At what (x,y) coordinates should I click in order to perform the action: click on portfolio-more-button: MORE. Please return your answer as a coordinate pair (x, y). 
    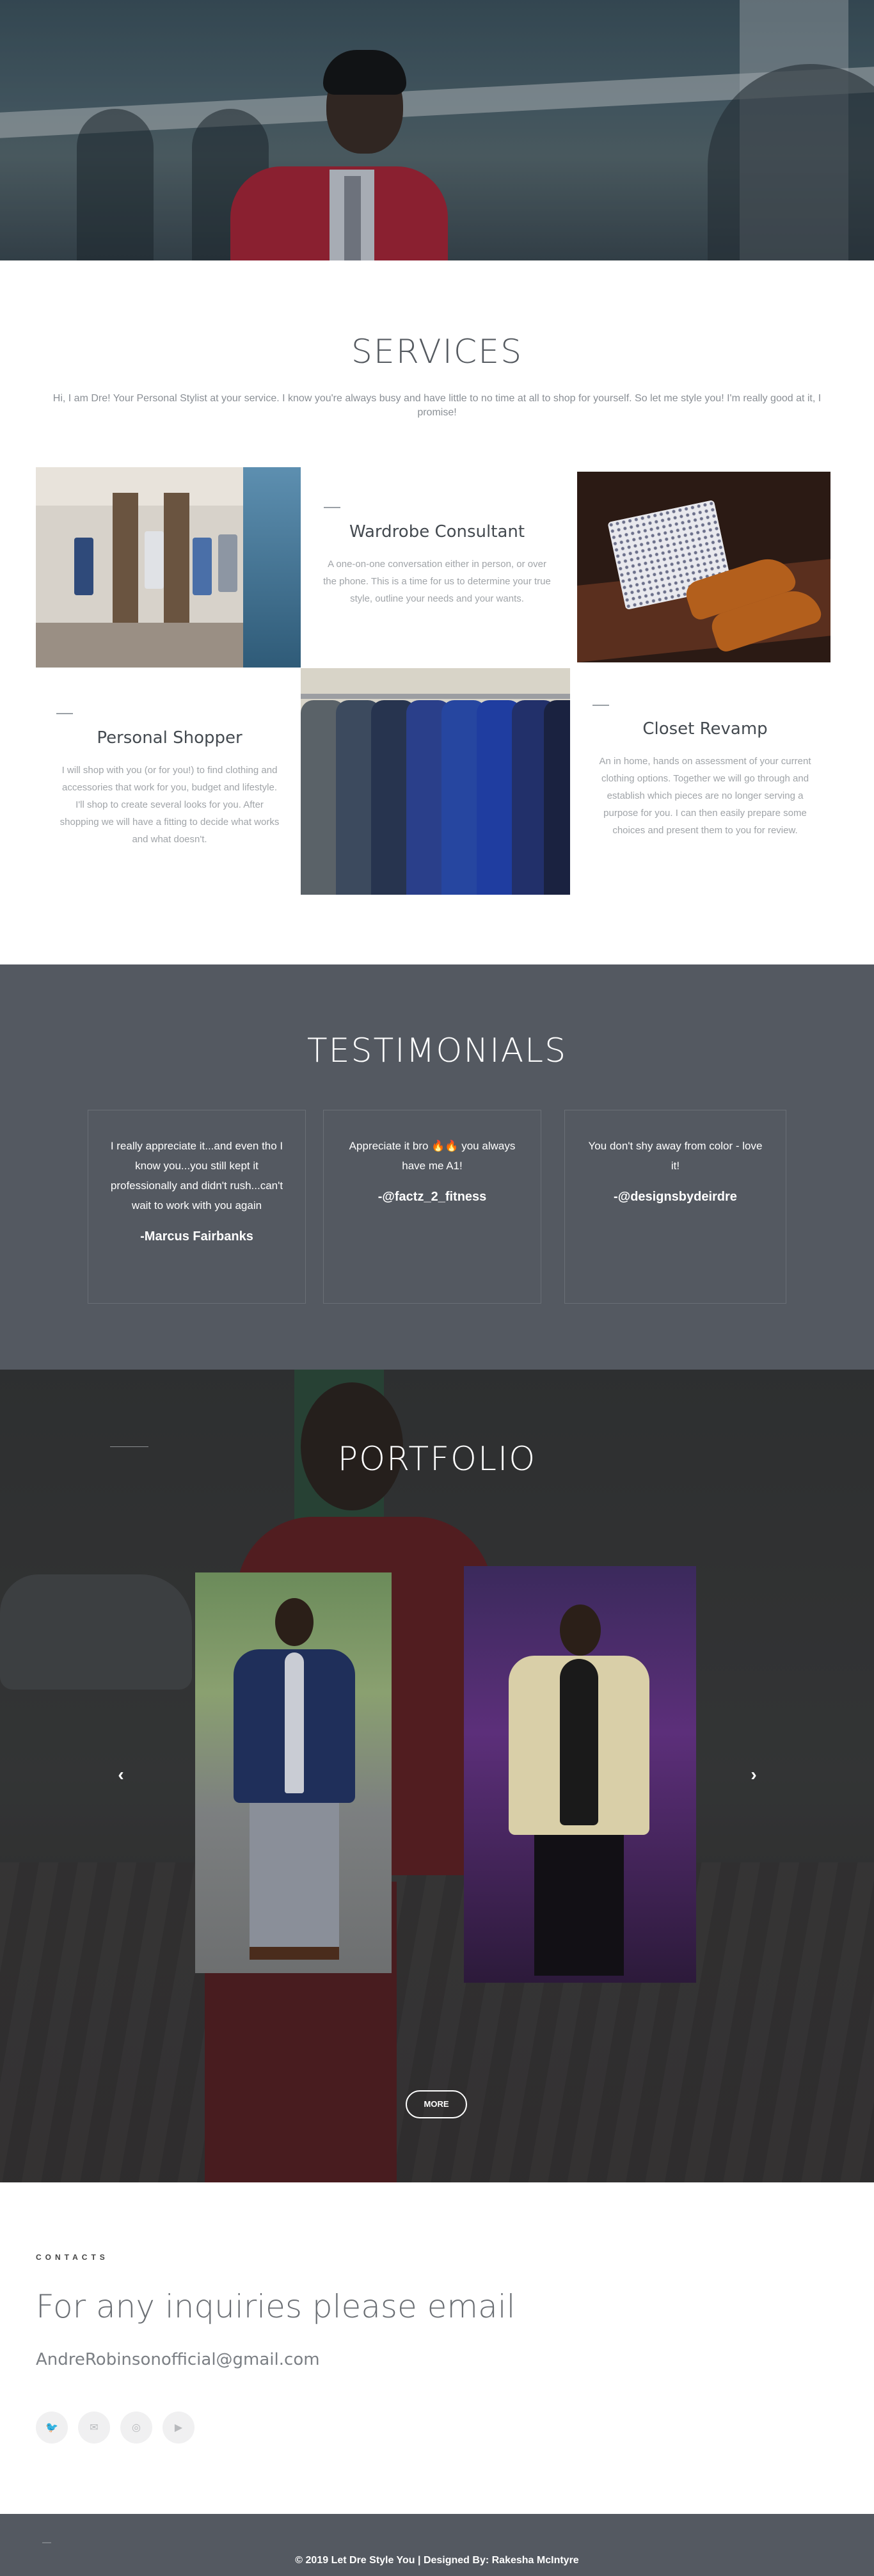
    Looking at the image, I should click on (437, 2104).